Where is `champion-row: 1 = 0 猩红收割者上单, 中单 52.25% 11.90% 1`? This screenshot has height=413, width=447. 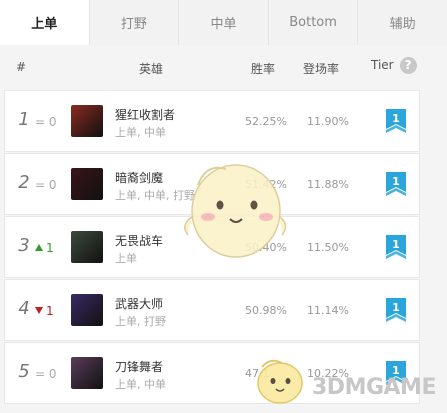
champion-row: 1 = 0 猩红收割者上单, 中单 52.25% 11.90% 1 is located at coordinates (212, 121).